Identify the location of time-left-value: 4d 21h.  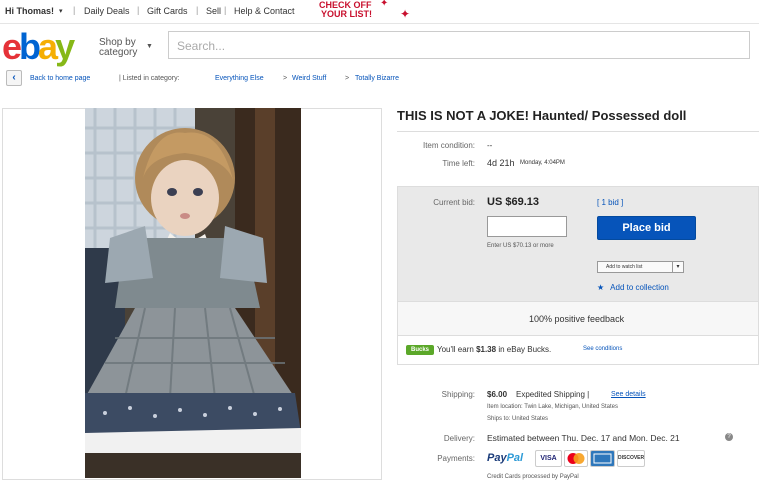
(501, 163).